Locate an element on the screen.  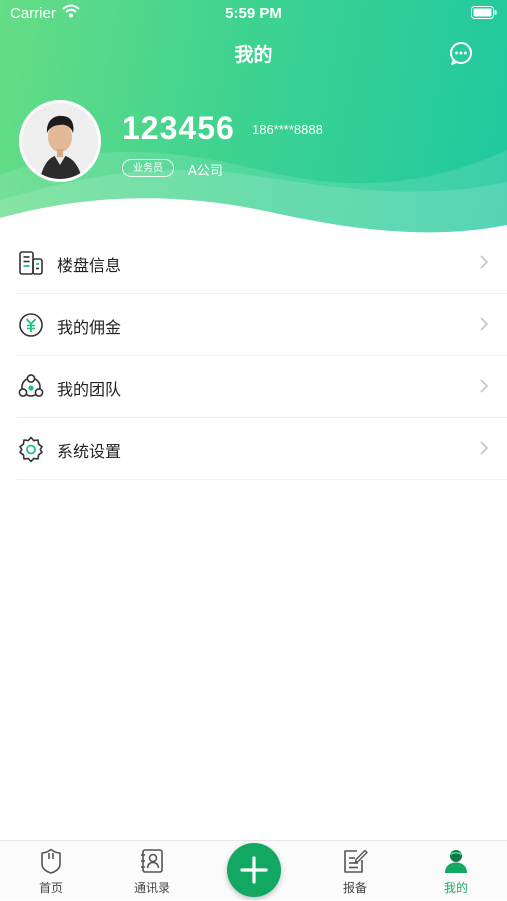
contacts-icon is located at coordinates (152, 861).